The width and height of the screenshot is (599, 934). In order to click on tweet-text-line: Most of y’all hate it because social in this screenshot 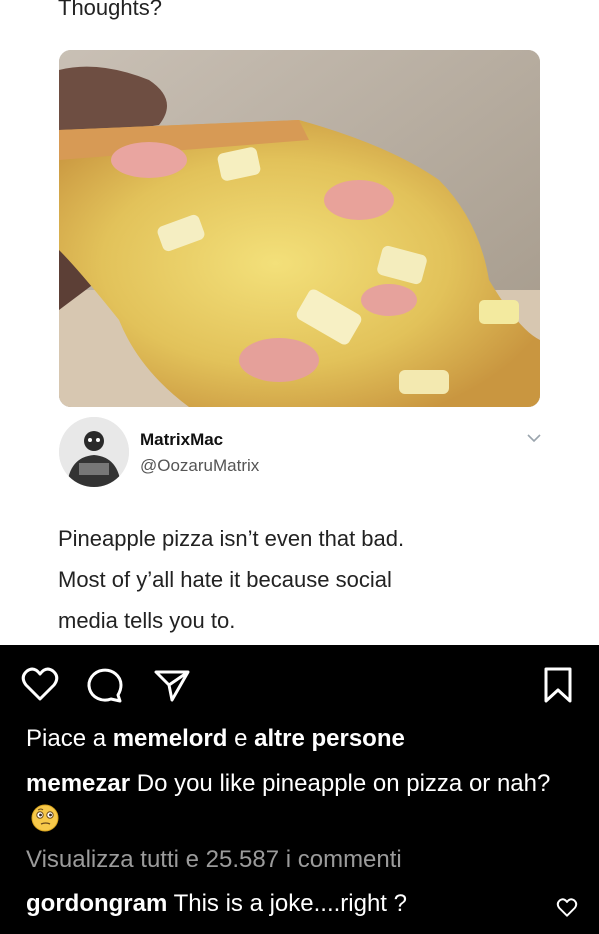, I will do `click(225, 579)`.